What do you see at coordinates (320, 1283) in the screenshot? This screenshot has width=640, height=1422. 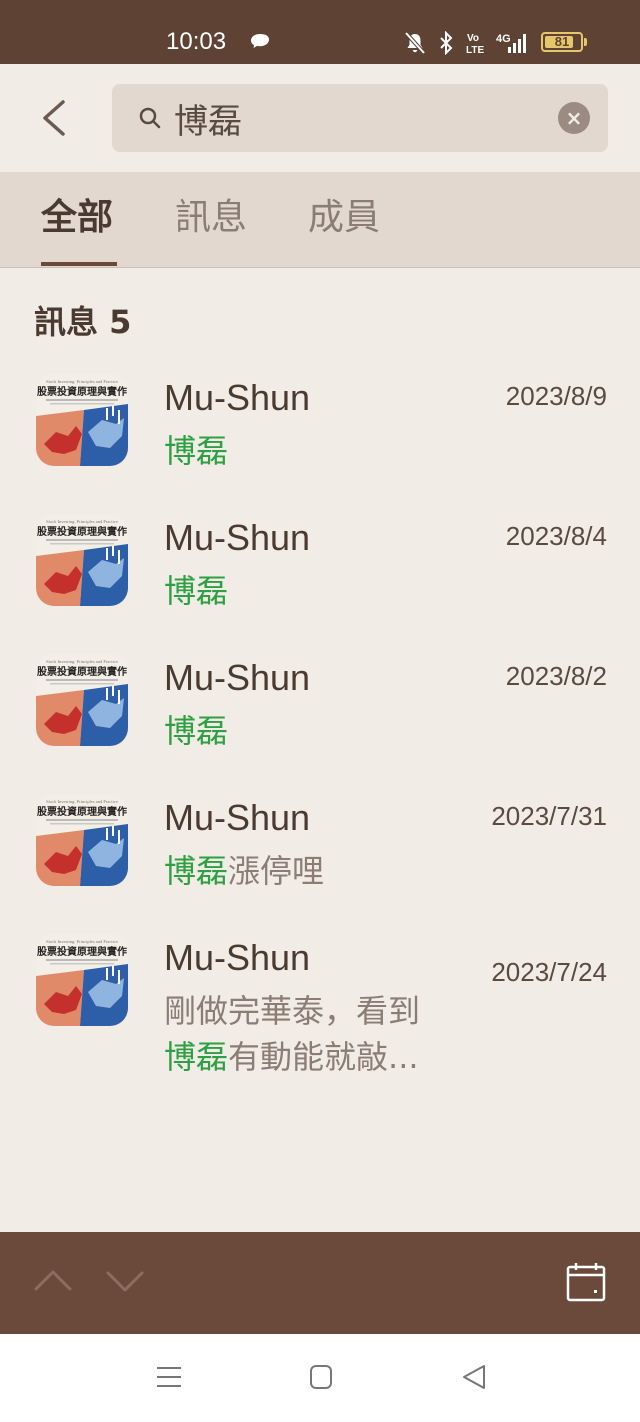 I see `bottom-toolbar` at bounding box center [320, 1283].